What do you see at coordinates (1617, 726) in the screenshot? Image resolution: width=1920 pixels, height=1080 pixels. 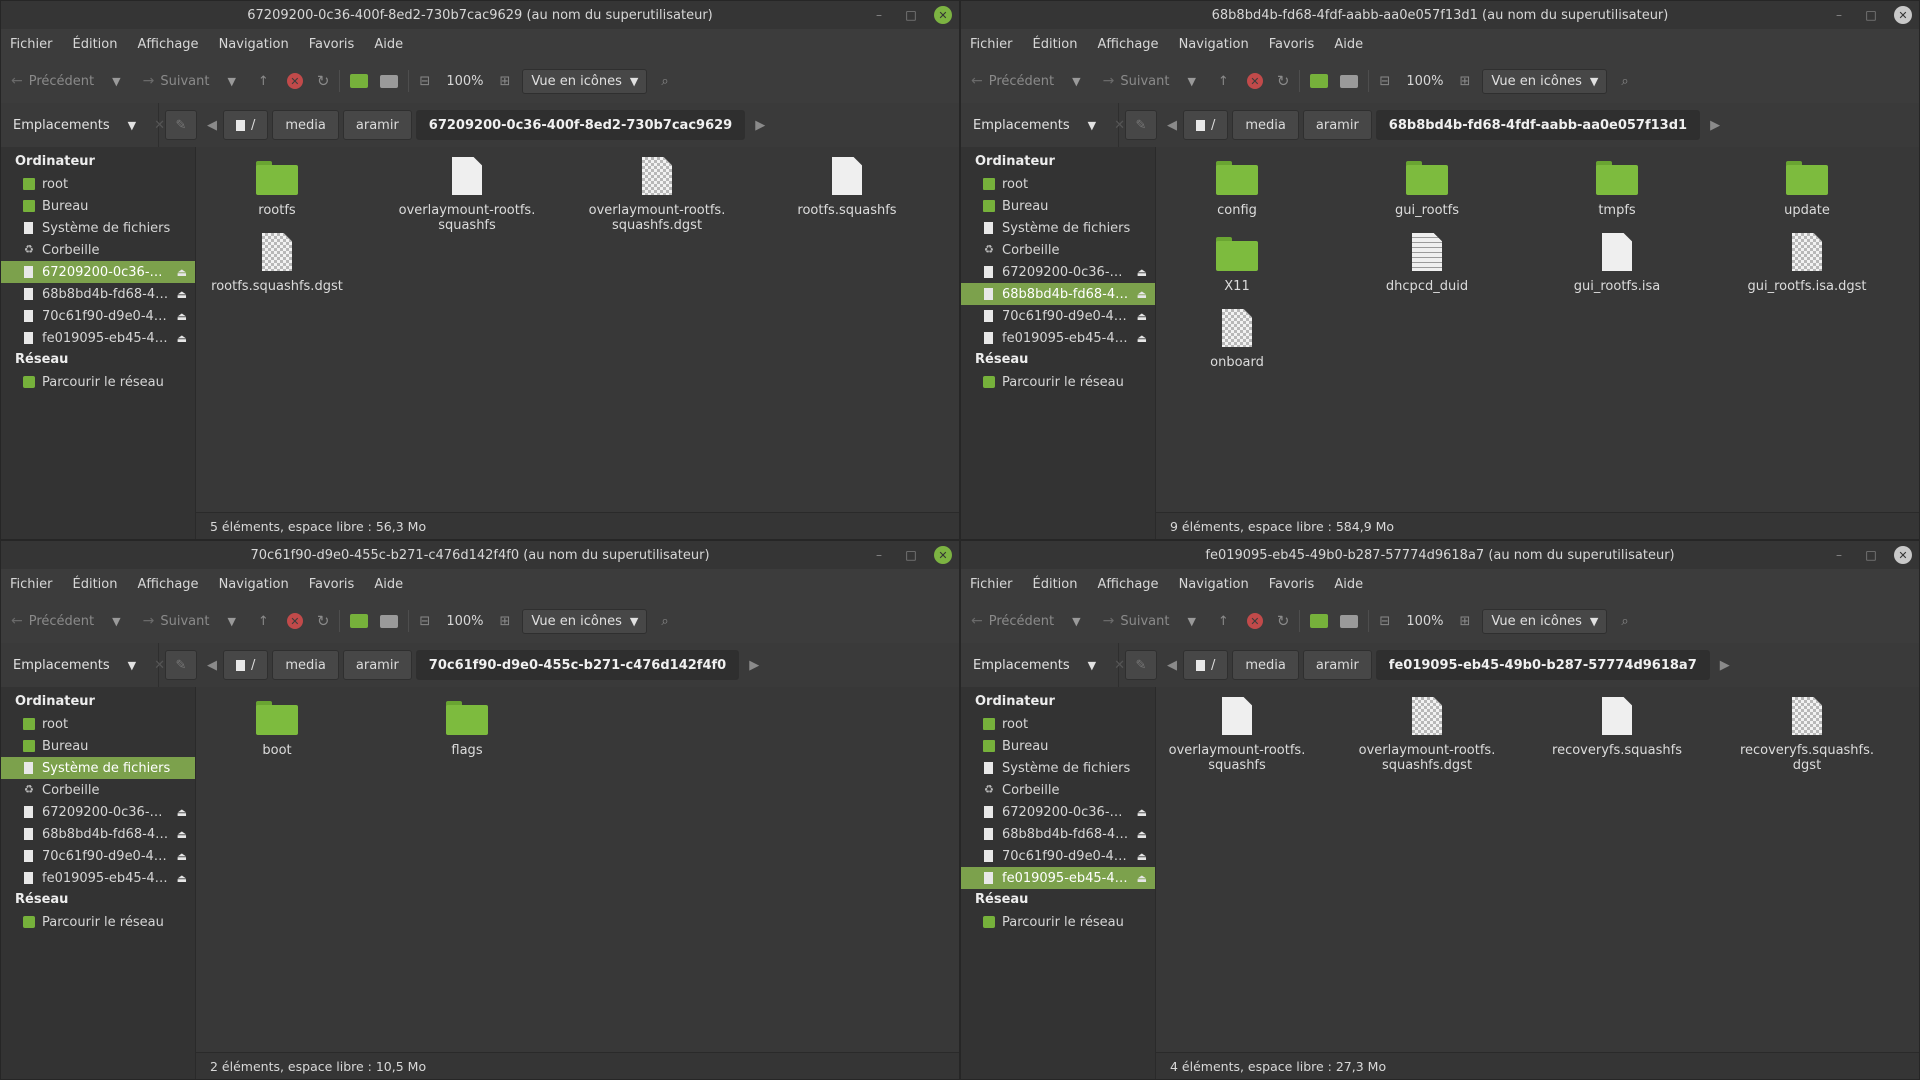 I see `file-item: recoveryfs.squashfs` at bounding box center [1617, 726].